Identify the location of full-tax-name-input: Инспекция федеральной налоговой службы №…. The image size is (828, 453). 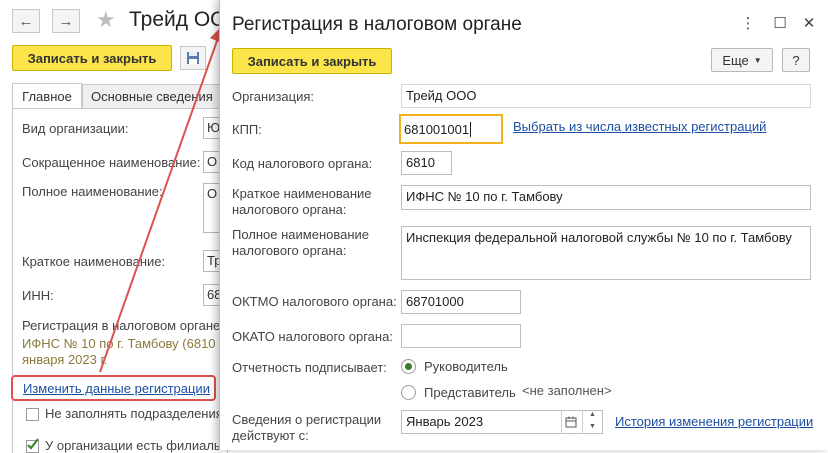
(606, 253).